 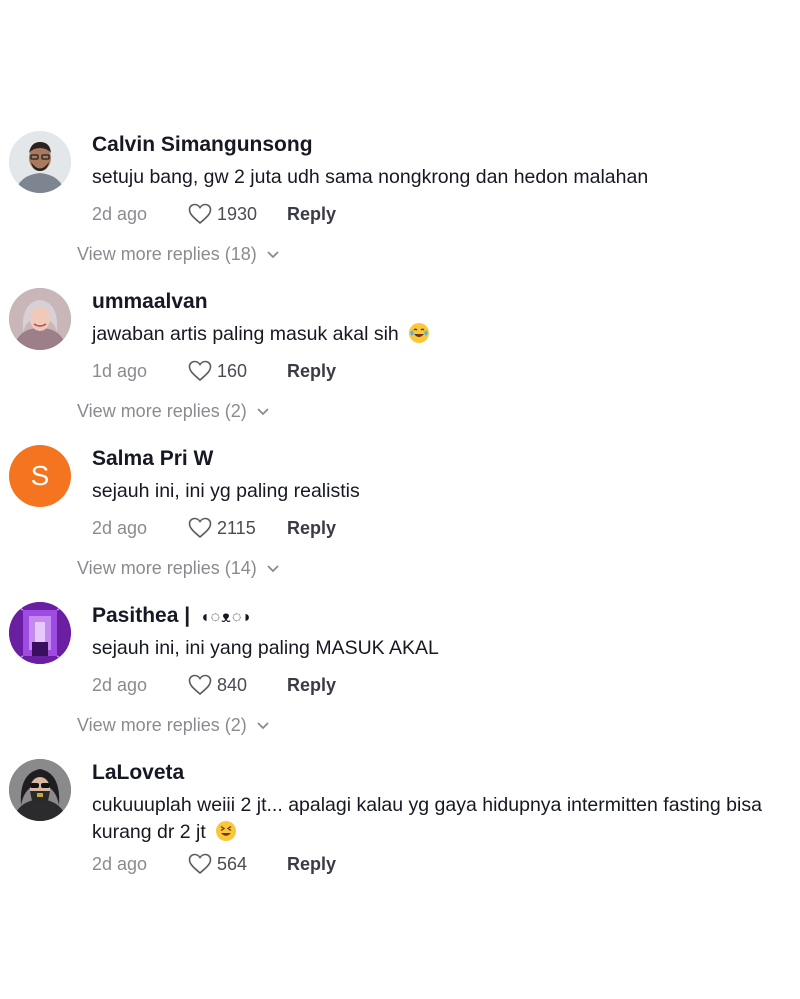 I want to click on view-more-label: View more replies (14), so click(x=167, y=568).